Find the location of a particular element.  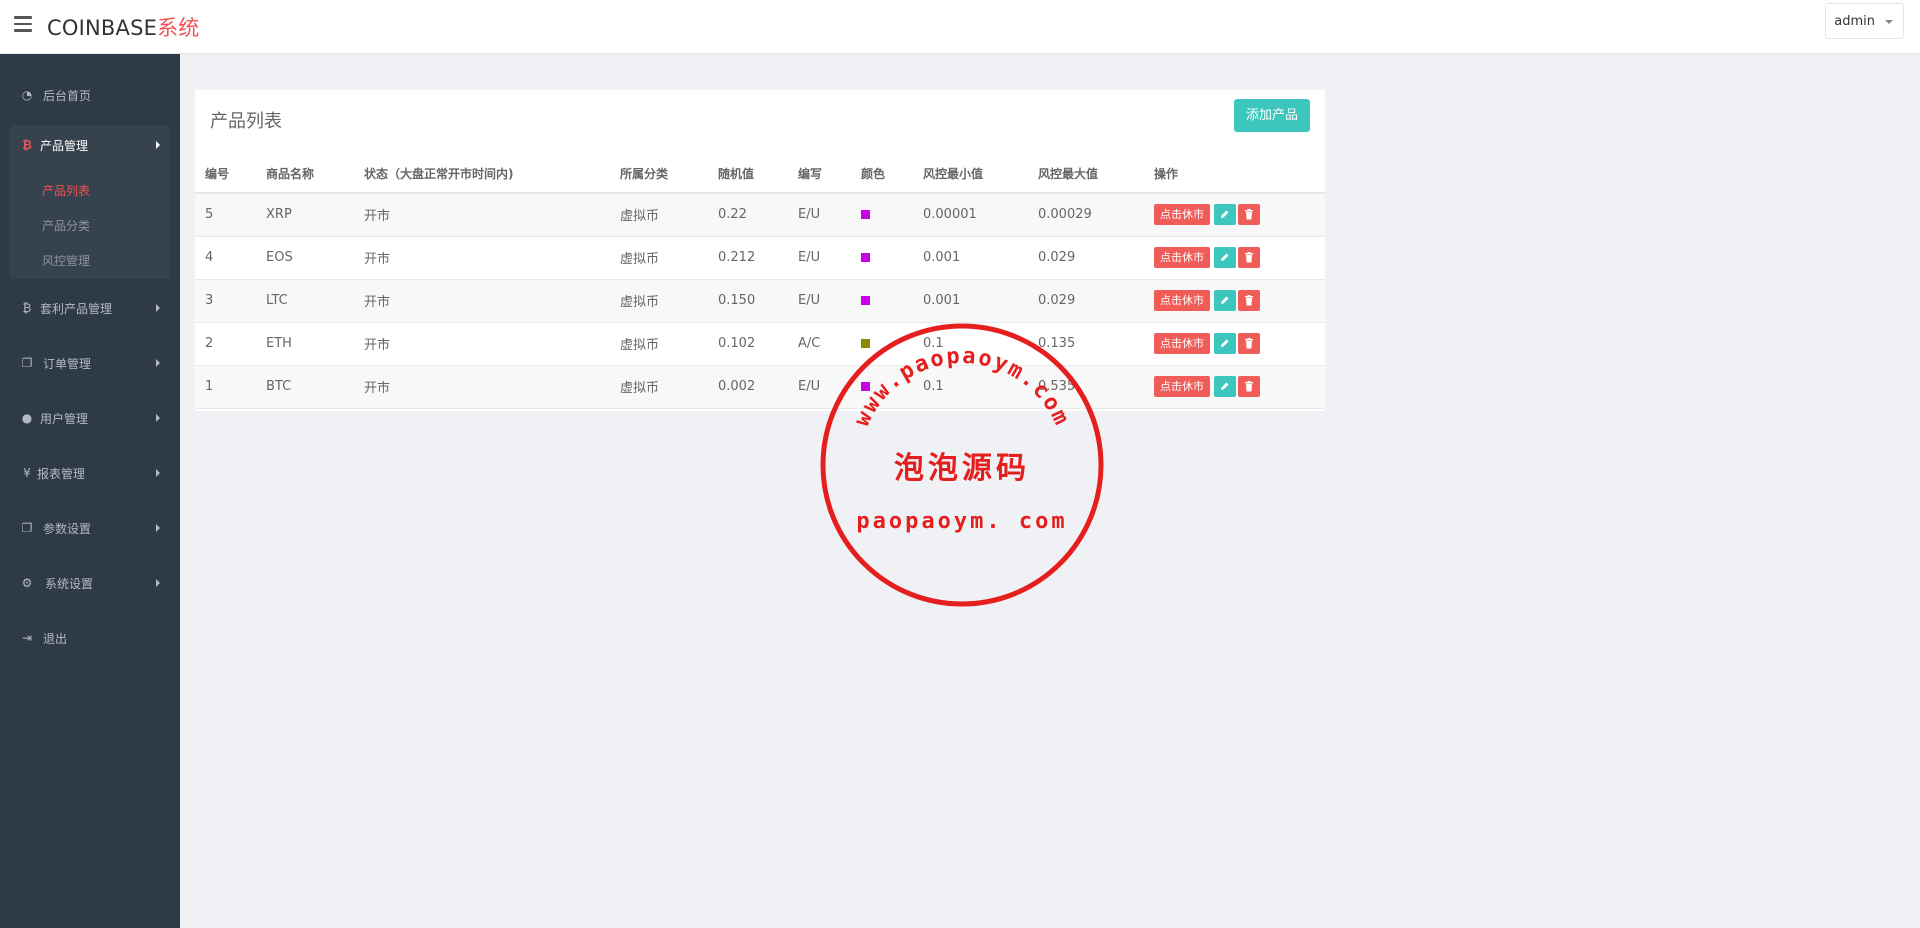

sidebar-subitem-product-list: 产品列表 is located at coordinates (66, 190).